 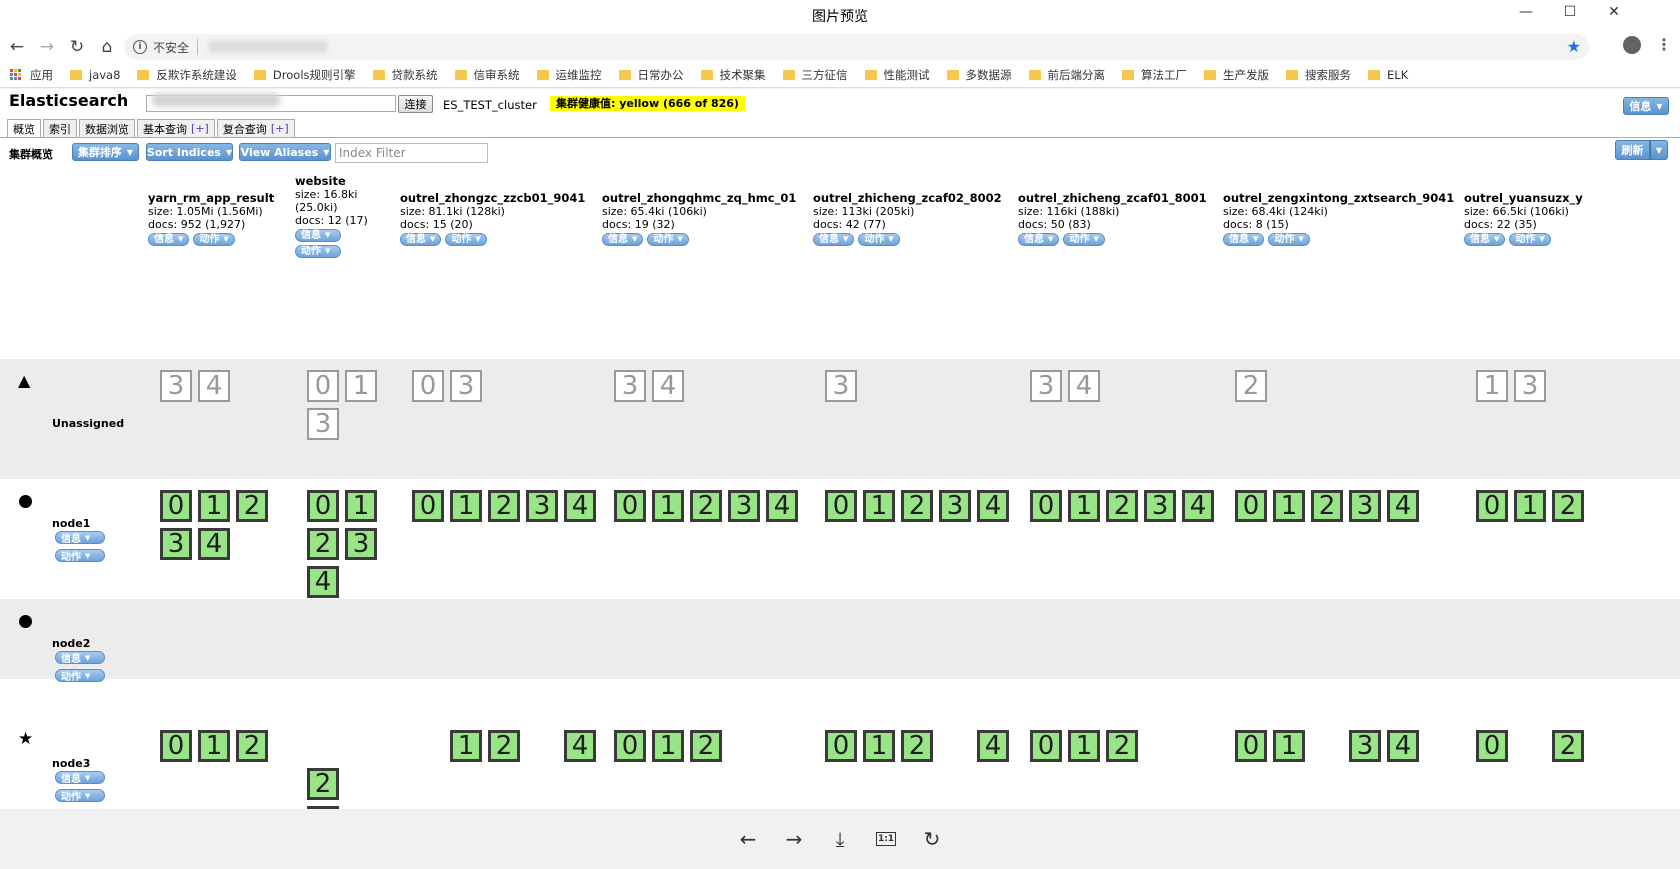 I want to click on info-icon: i, so click(x=140, y=47).